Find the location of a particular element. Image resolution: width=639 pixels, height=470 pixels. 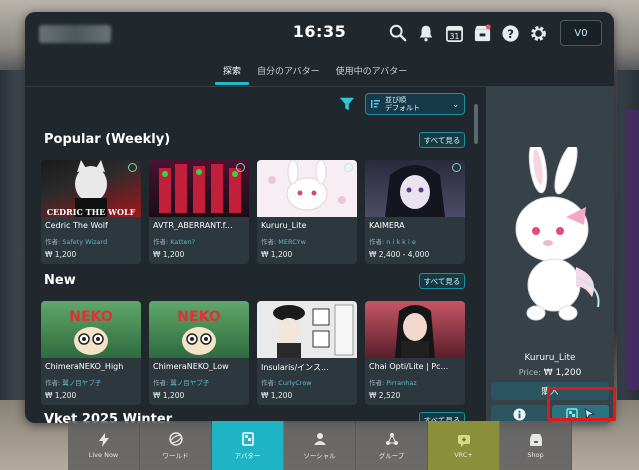

lightning-icon is located at coordinates (103, 439).